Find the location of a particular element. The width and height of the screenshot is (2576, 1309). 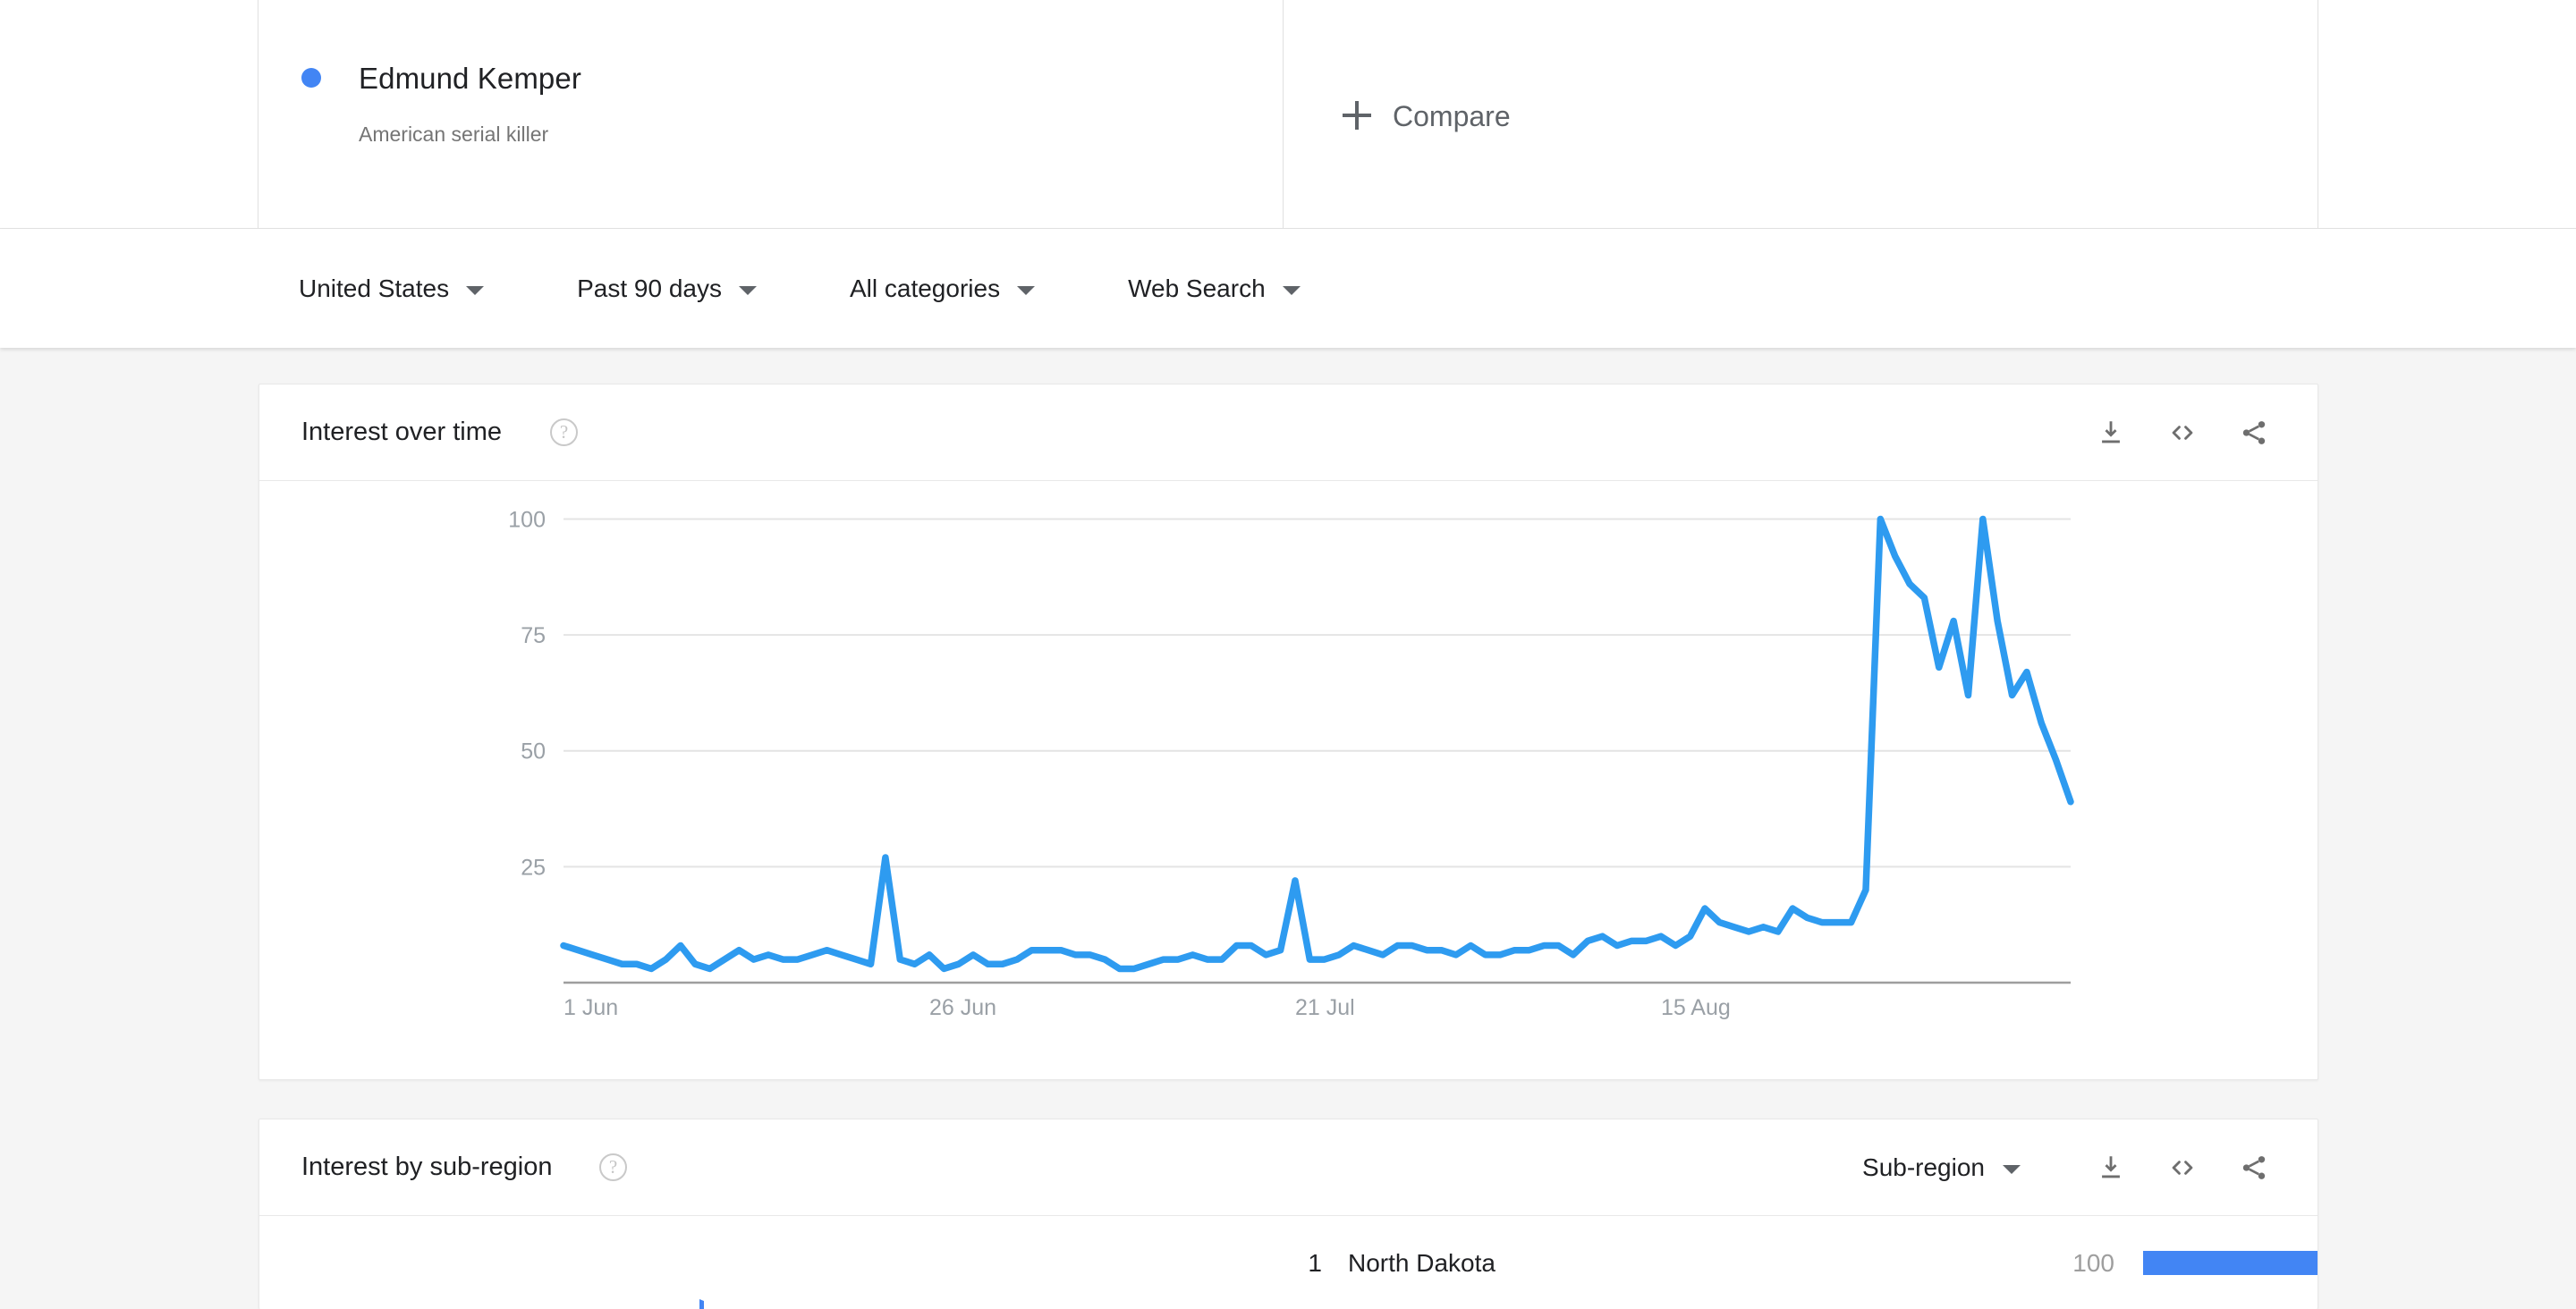

geo-map is located at coordinates (760, 1263).